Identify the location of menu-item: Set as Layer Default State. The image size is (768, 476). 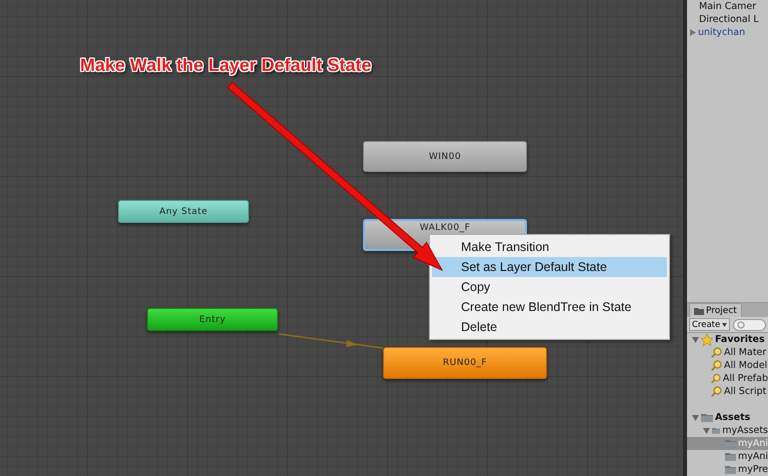
(549, 267).